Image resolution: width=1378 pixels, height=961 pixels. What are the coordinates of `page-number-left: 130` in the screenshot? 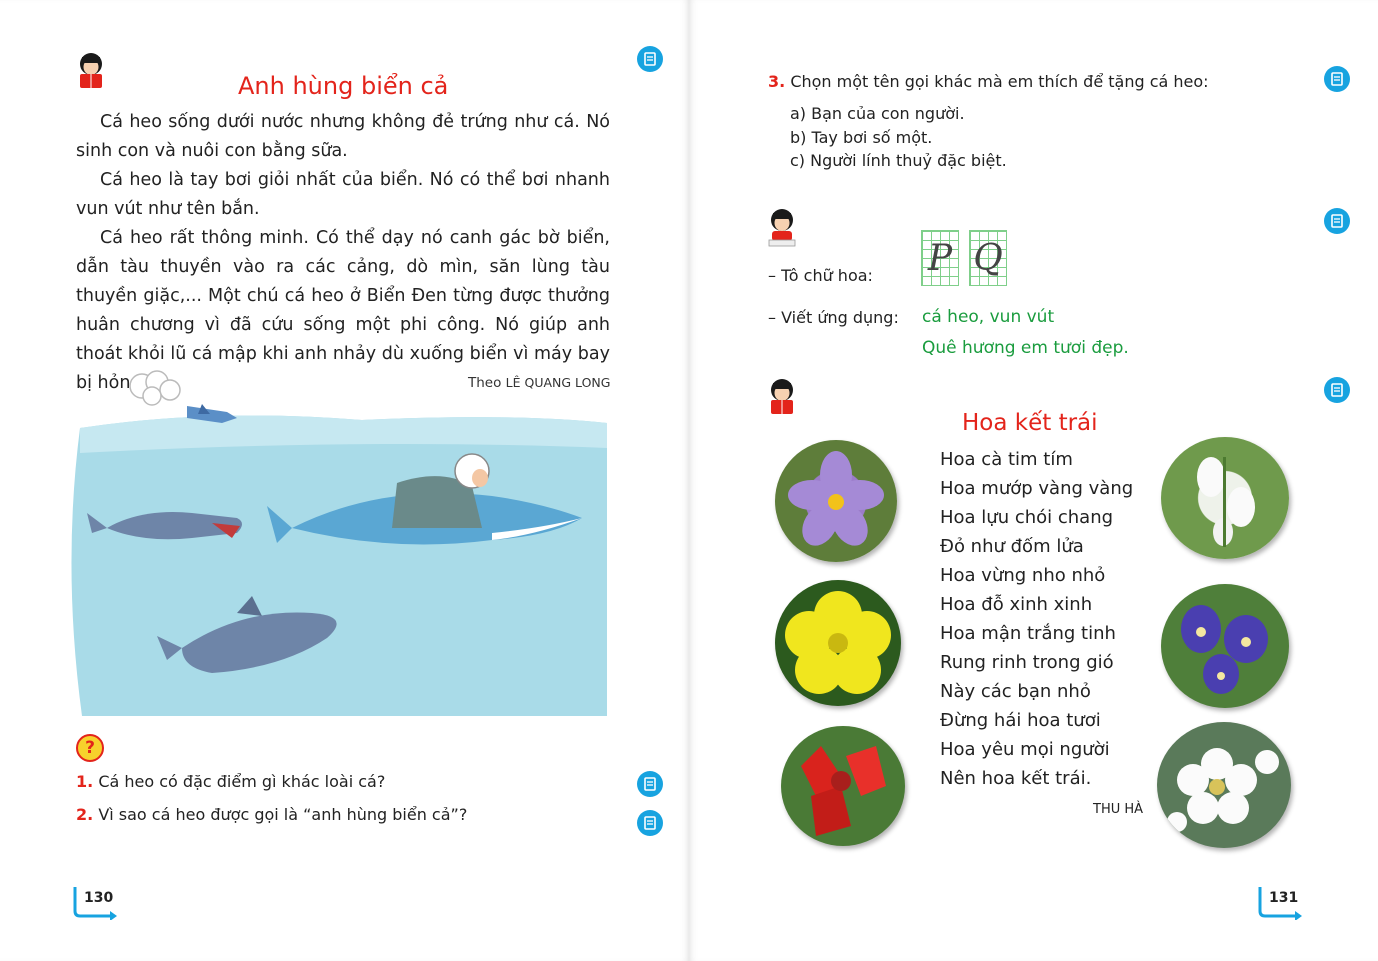 It's located at (99, 898).